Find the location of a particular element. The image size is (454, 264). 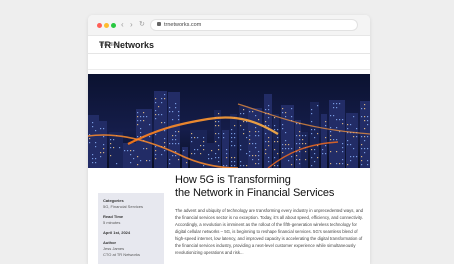

address-text: trnetworks.com is located at coordinates (183, 25).